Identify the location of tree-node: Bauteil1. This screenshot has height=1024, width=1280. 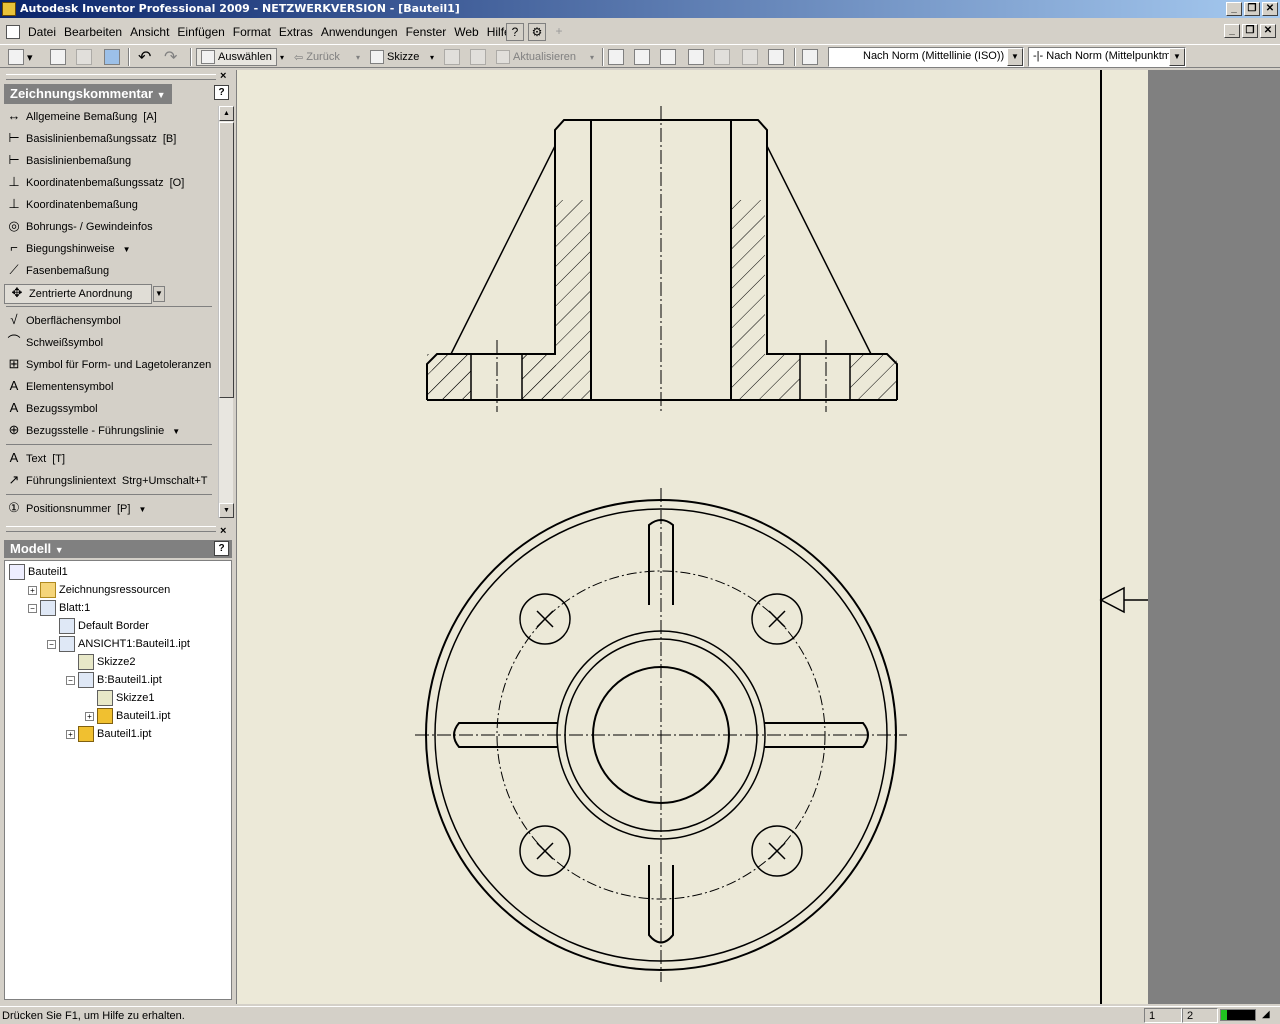
(38, 572).